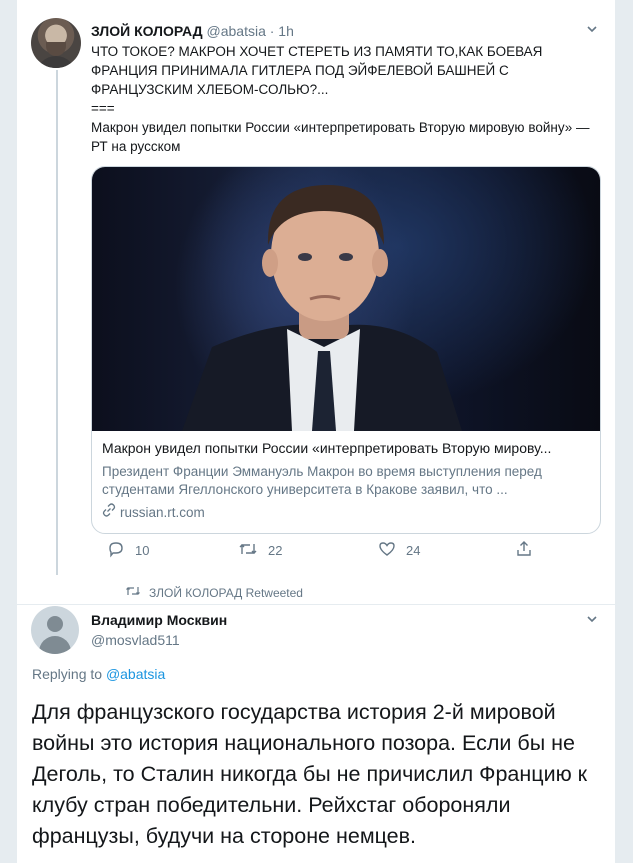 The width and height of the screenshot is (633, 863). What do you see at coordinates (316, 604) in the screenshot?
I see `divider` at bounding box center [316, 604].